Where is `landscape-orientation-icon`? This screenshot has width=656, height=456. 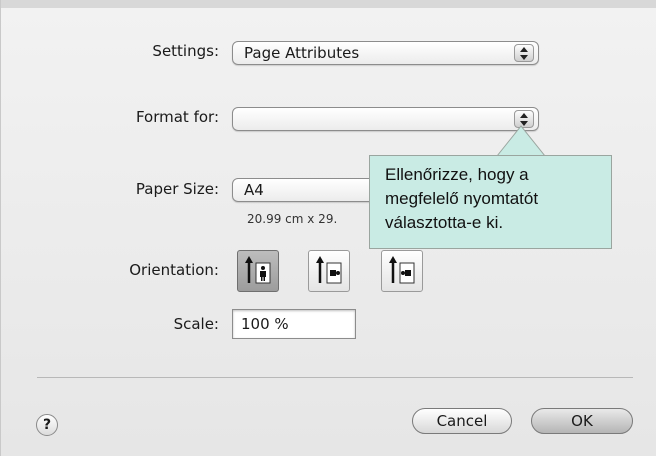
landscape-orientation-icon is located at coordinates (329, 270).